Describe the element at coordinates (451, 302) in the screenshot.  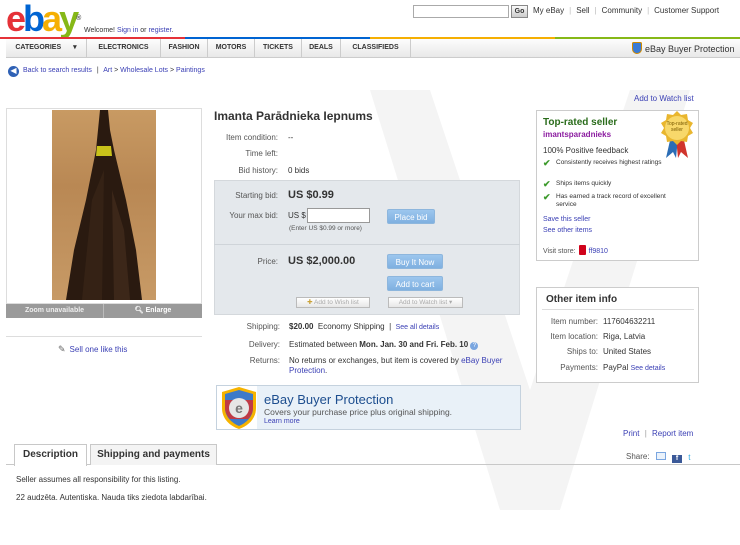
I see `chevron-down-icon: ▾` at that location.